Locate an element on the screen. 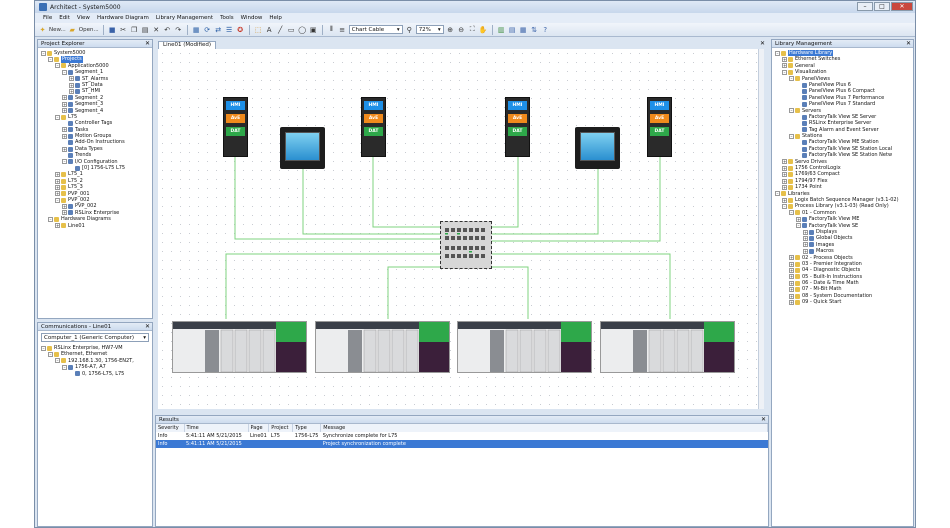 This screenshot has height=528, width=950. image-icon: ▣ is located at coordinates (313, 30).